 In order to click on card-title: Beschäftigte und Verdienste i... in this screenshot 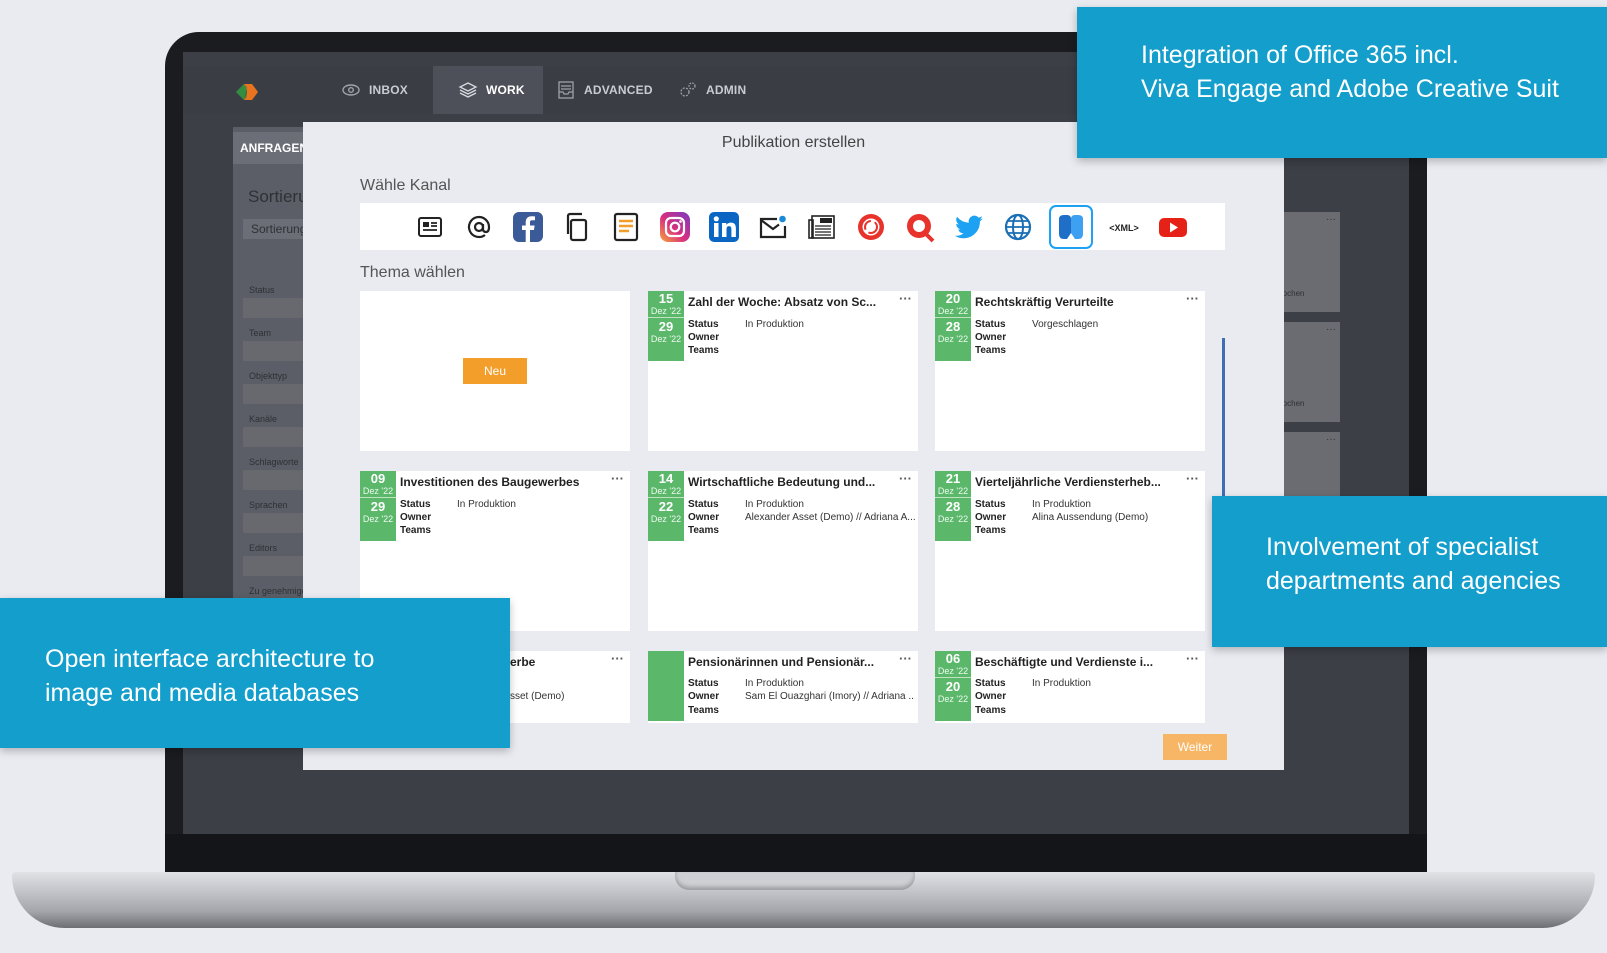, I will do `click(1064, 662)`.